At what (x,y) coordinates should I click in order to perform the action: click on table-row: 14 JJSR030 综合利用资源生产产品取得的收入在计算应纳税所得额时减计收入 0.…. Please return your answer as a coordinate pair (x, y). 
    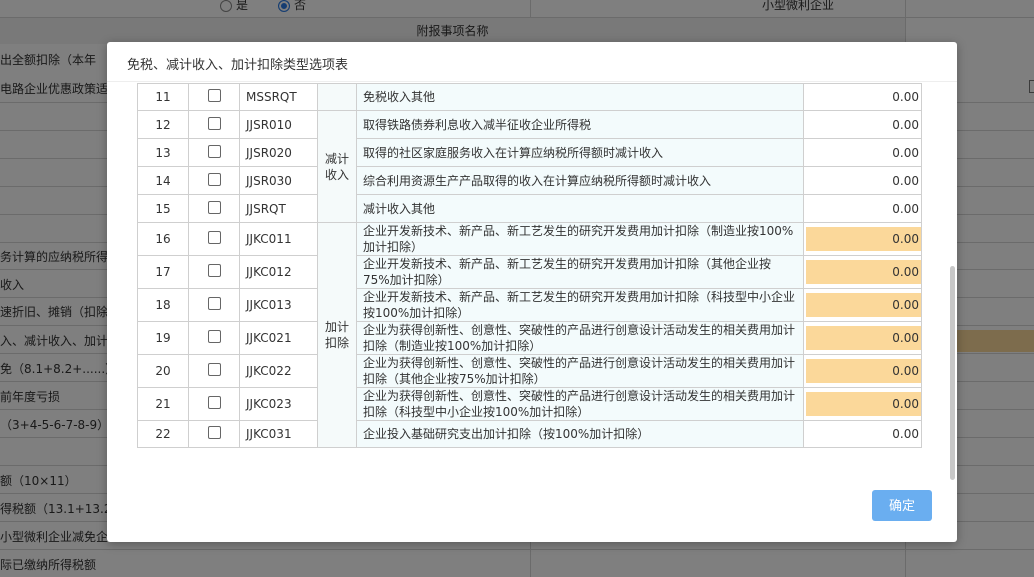
    Looking at the image, I should click on (529, 180).